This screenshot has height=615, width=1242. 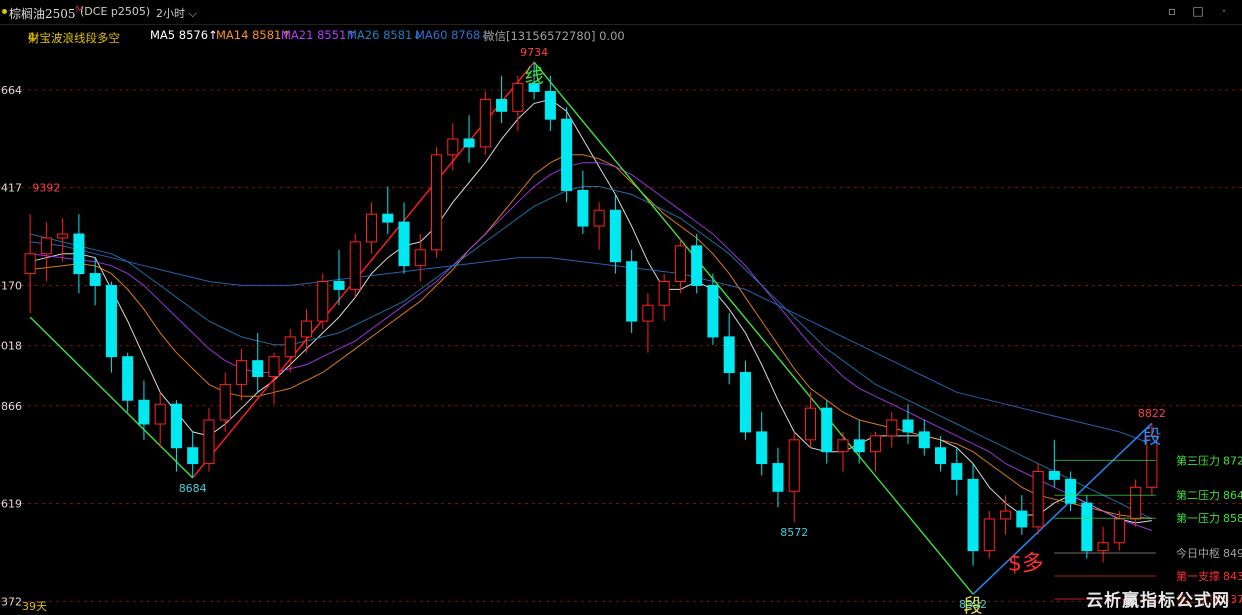 I want to click on level-label: 第一支撑, so click(x=1198, y=576).